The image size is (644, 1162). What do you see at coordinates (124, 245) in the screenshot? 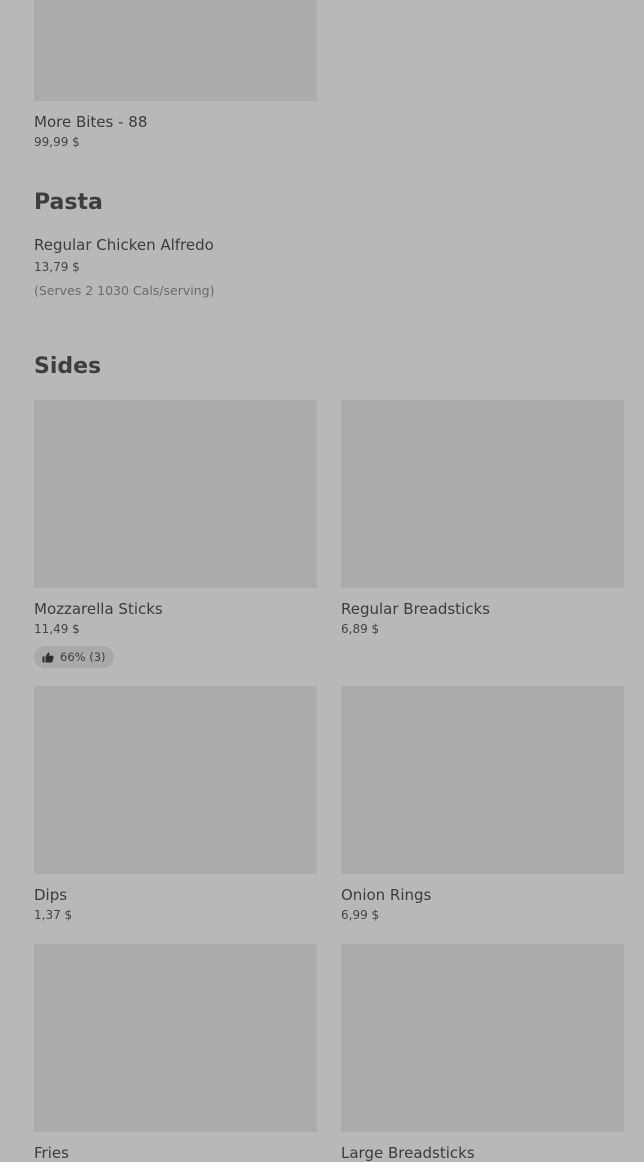
I see `item-name: Regular Chicken Alfredo` at bounding box center [124, 245].